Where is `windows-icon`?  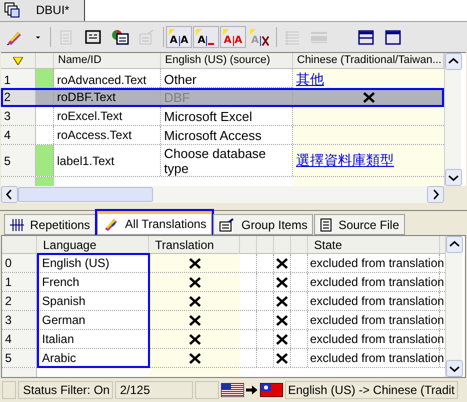
windows-icon is located at coordinates (12, 10).